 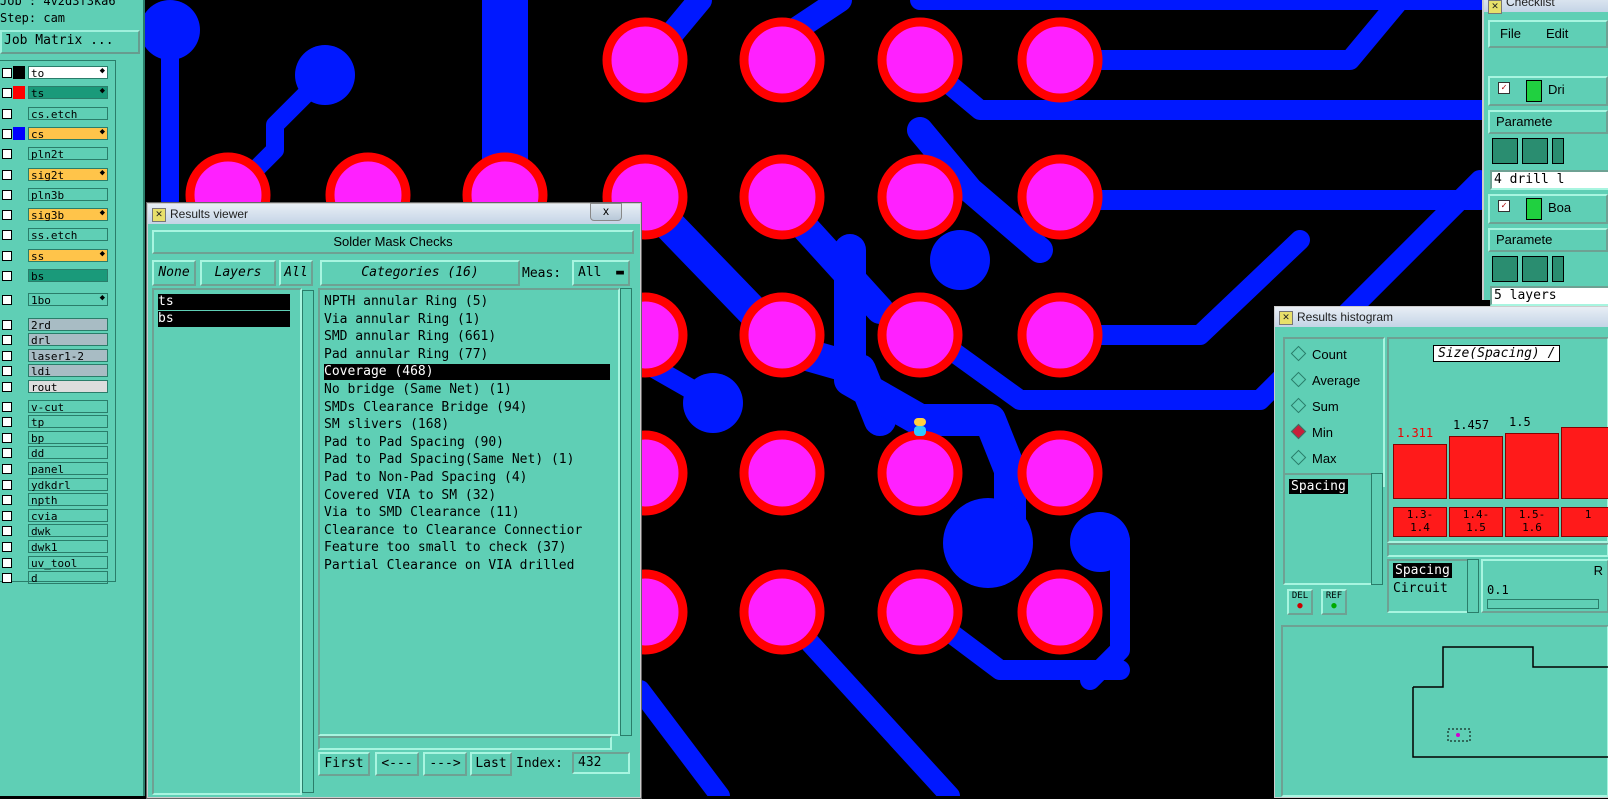 I want to click on layer-name: dwk1, so click(x=68, y=547).